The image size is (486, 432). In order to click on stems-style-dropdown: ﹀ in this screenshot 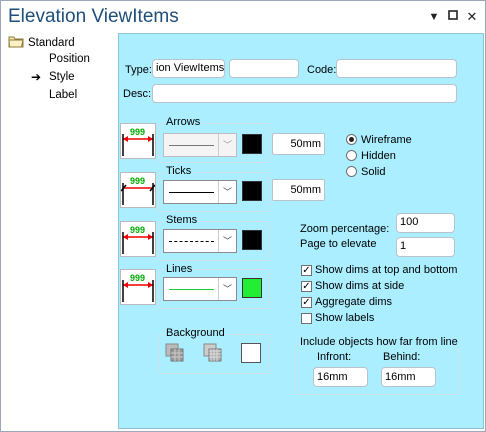, I will do `click(200, 241)`.